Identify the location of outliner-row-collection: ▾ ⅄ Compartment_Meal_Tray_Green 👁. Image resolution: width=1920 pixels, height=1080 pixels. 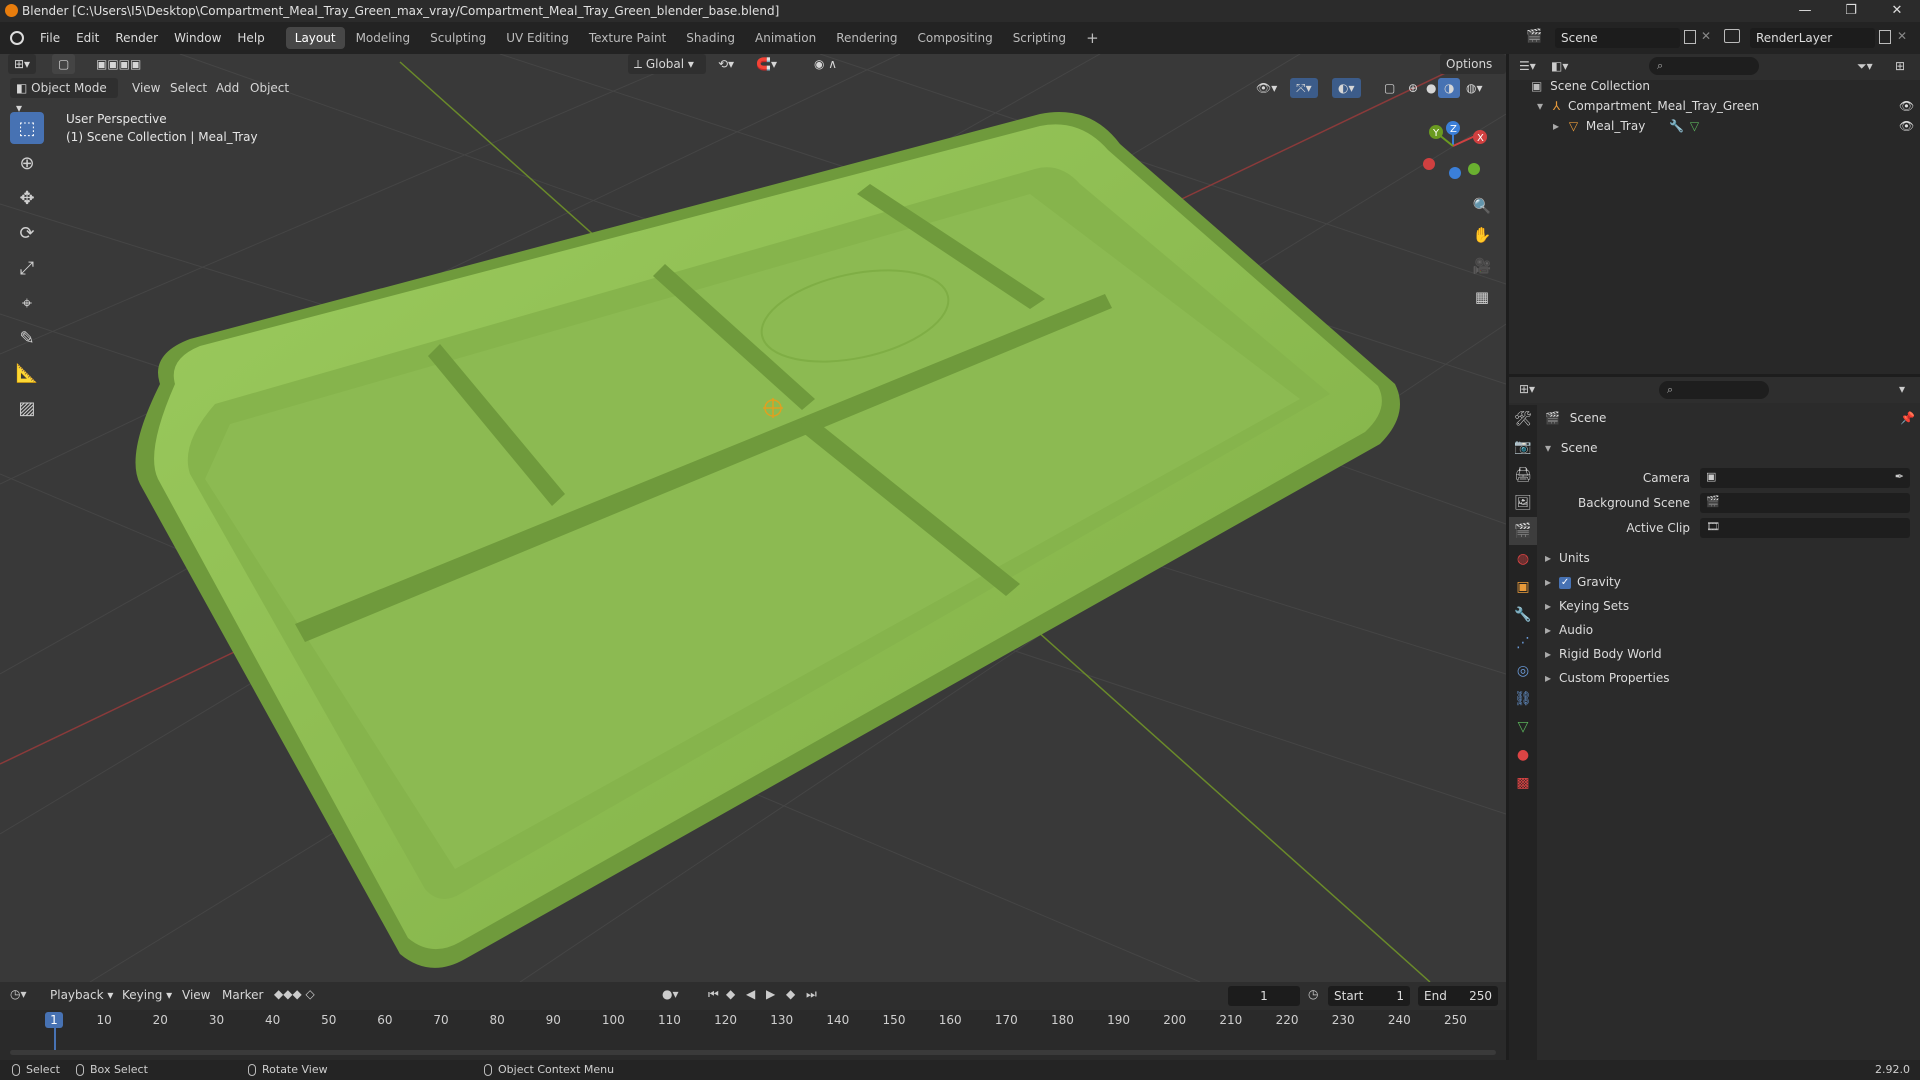
(1714, 106).